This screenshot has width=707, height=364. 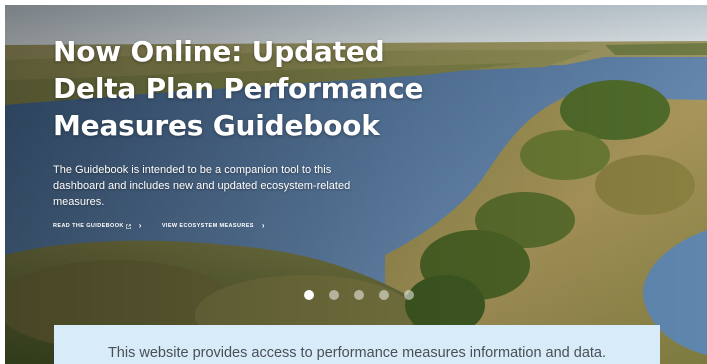 I want to click on view-ecosystem-measures-link: VIEW ECOSYSTEM MEASURES ›, so click(x=213, y=226).